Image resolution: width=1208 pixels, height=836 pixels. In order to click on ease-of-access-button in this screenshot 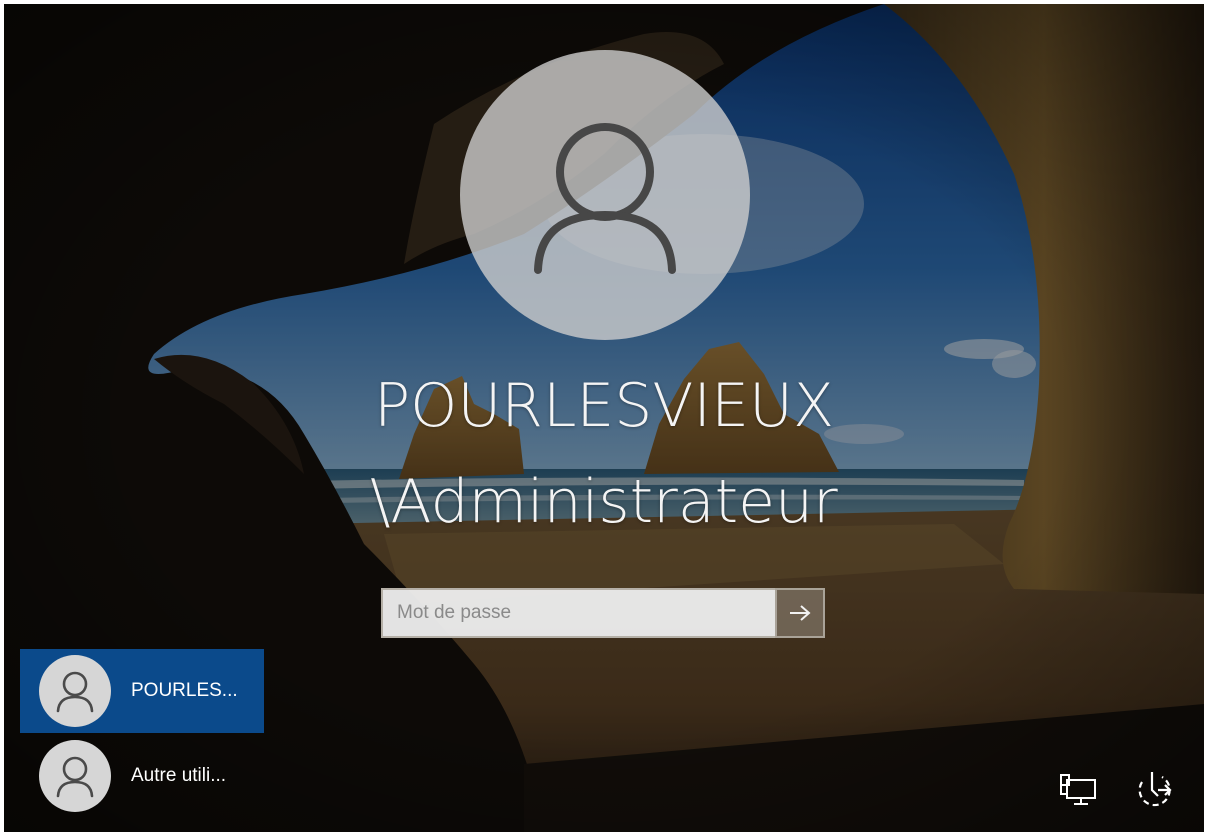, I will do `click(1154, 790)`.